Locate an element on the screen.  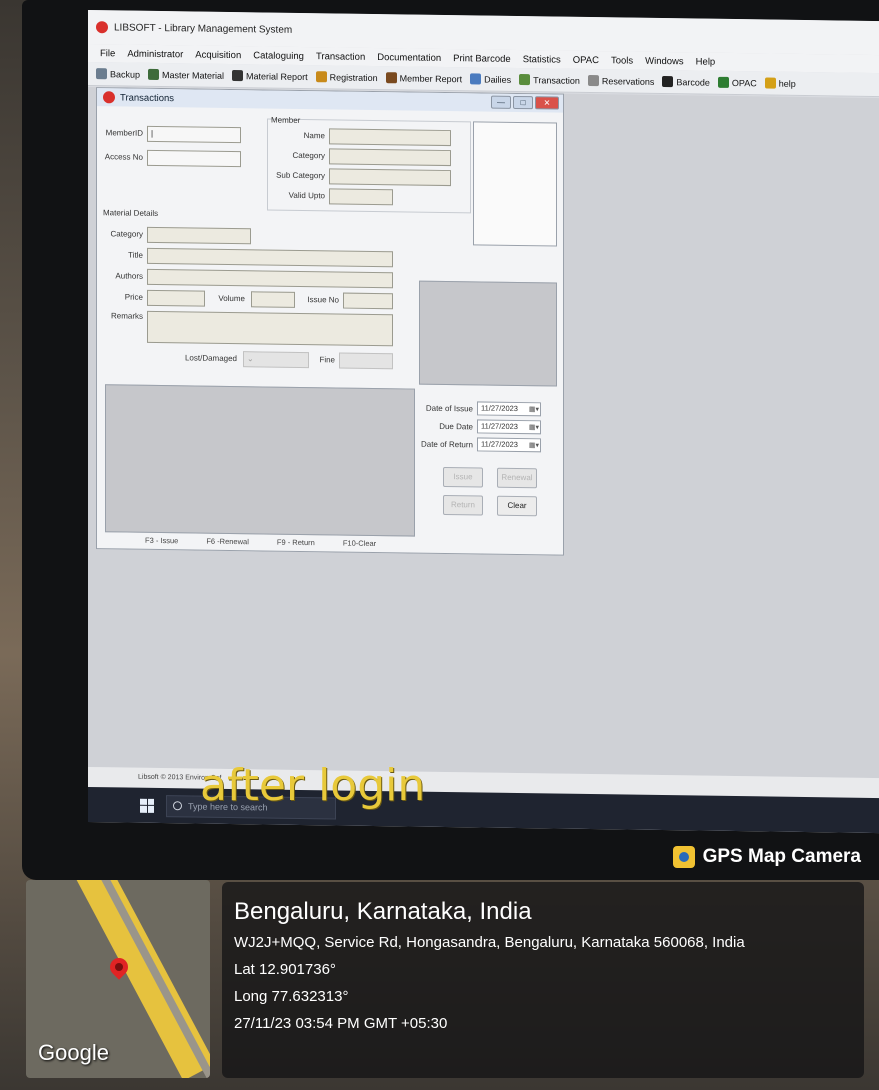
access-no-field is located at coordinates (194, 158).